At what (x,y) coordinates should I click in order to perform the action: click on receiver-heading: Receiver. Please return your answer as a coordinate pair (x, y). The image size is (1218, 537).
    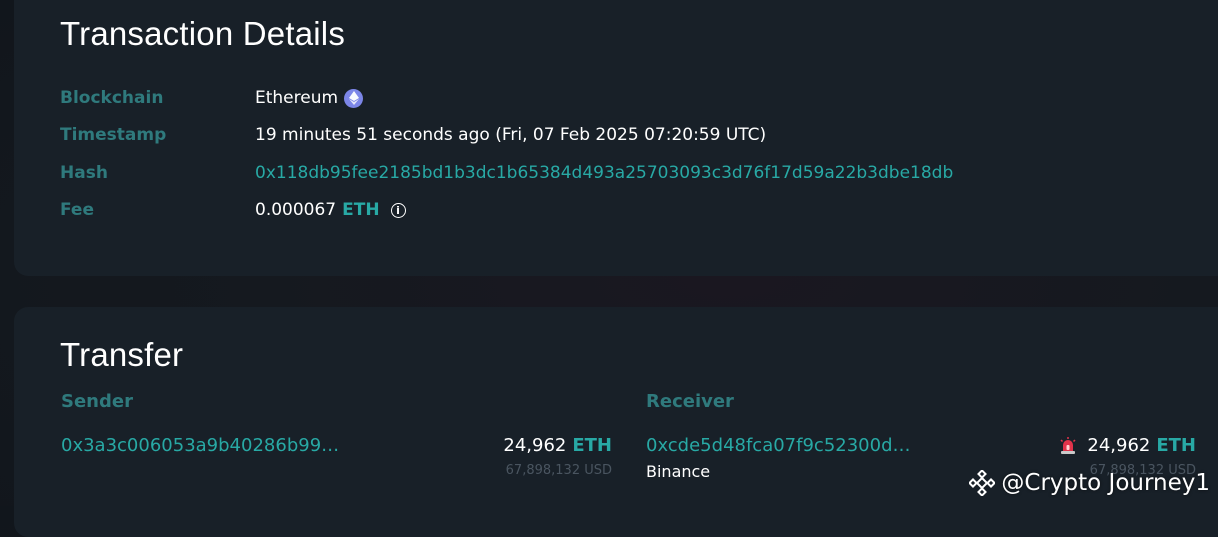
    Looking at the image, I should click on (690, 401).